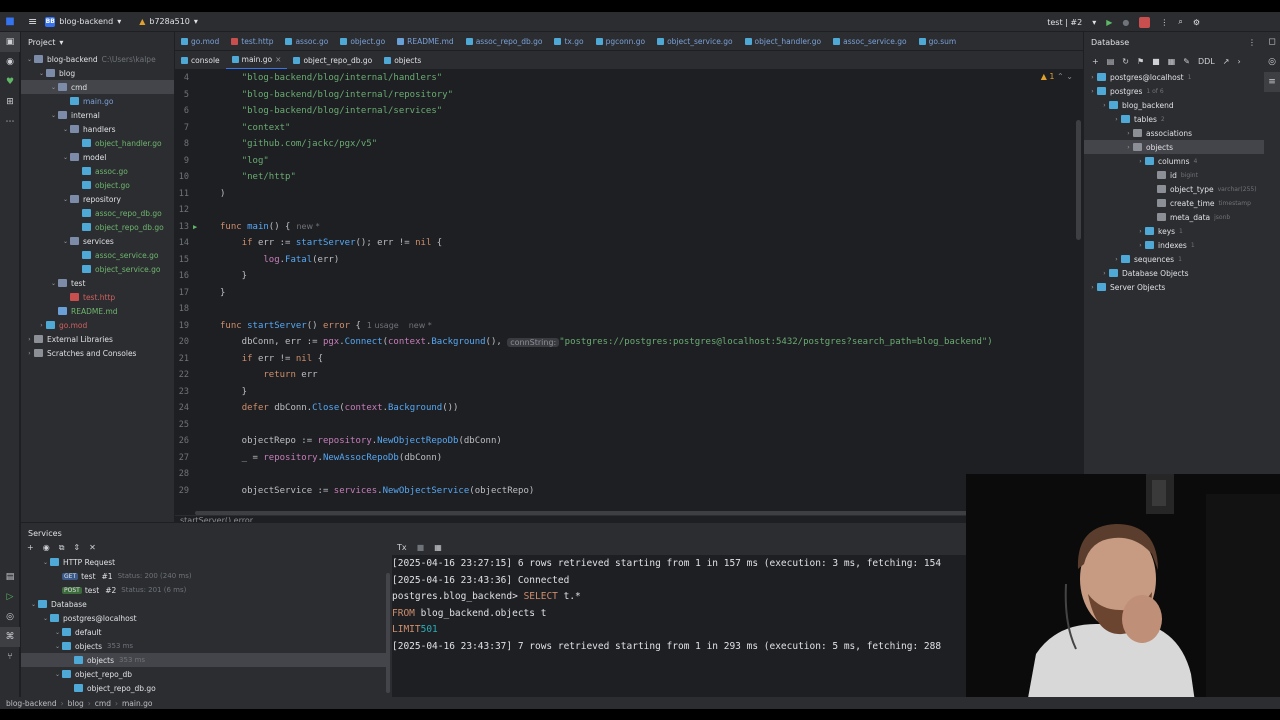 This screenshot has width=1280, height=720. What do you see at coordinates (62, 549) in the screenshot?
I see `group-icon: ⧉` at bounding box center [62, 549].